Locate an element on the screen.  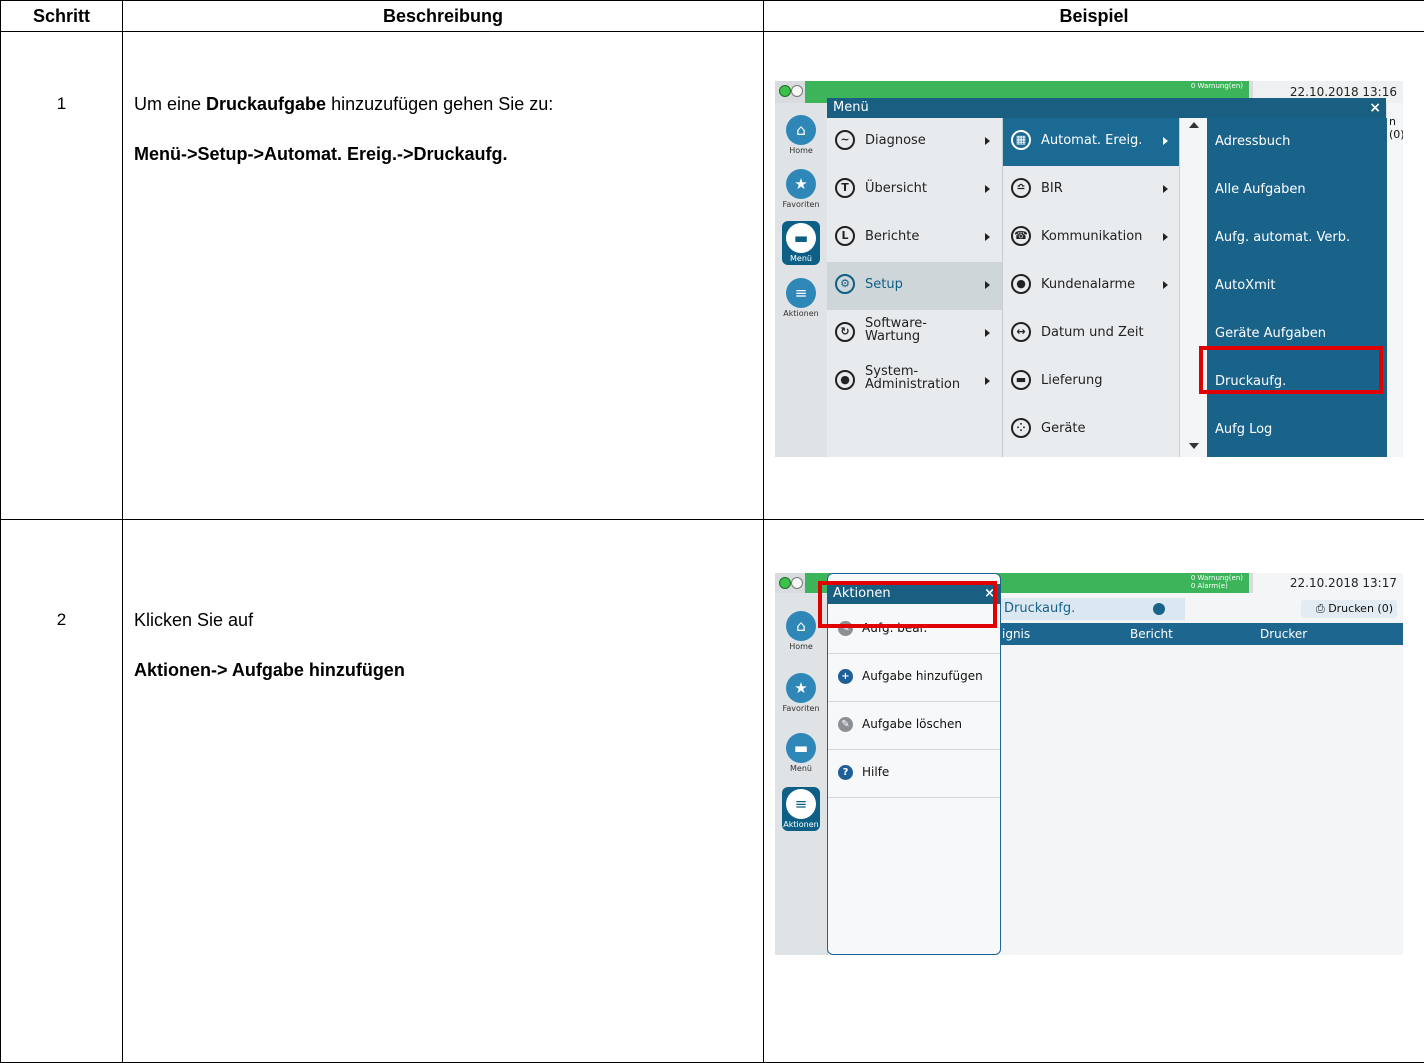
menu-item-uebersicht: TÜbersicht is located at coordinates (914, 190).